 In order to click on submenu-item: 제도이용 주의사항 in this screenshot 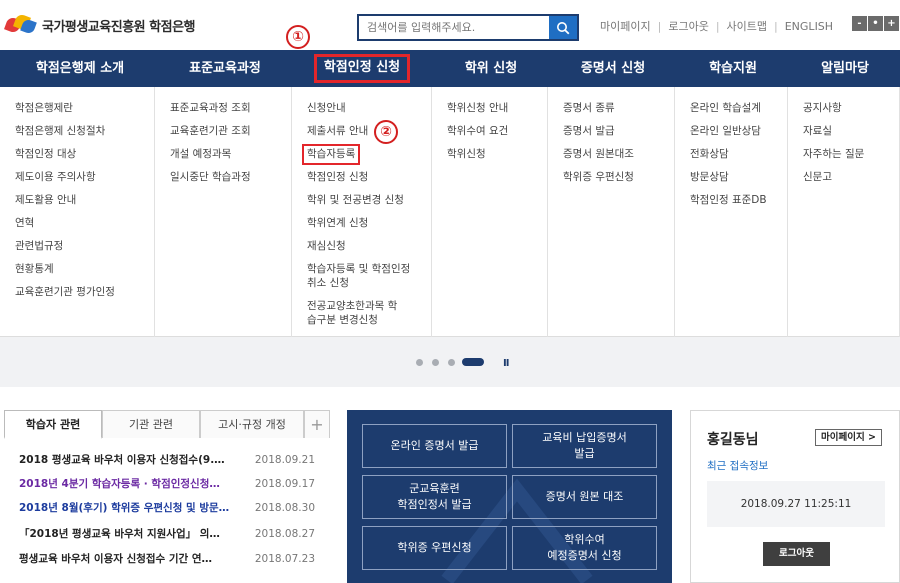, I will do `click(77, 177)`.